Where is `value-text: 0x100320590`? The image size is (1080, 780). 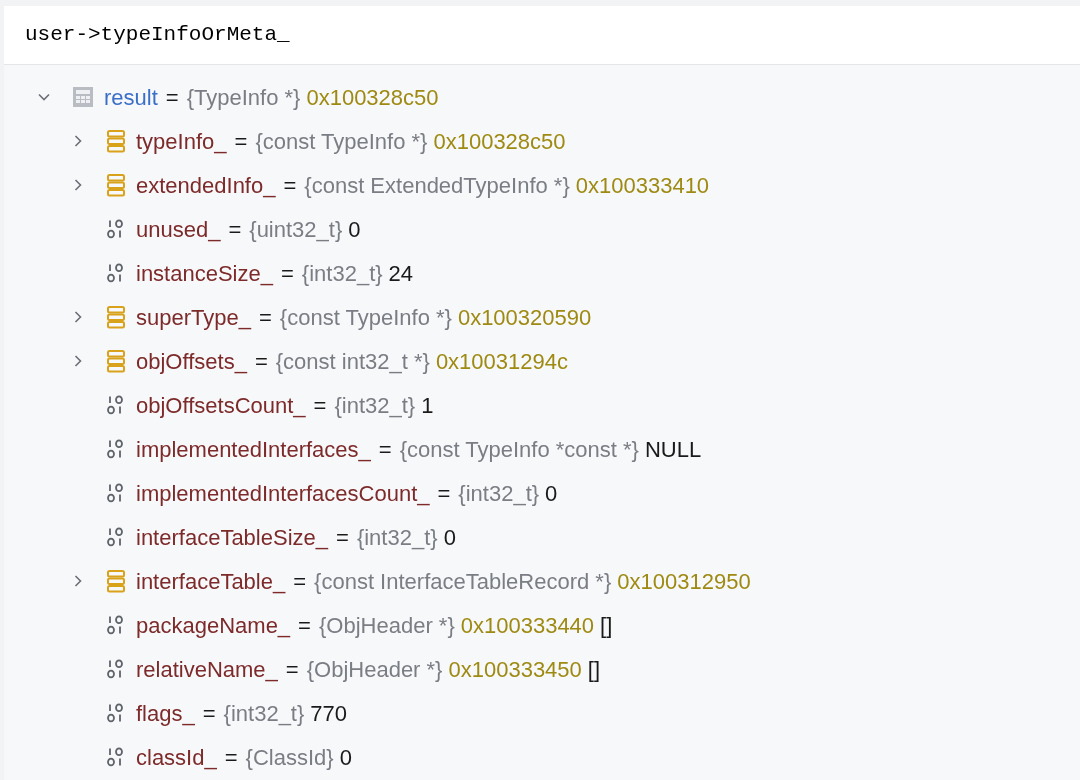
value-text: 0x100320590 is located at coordinates (524, 317).